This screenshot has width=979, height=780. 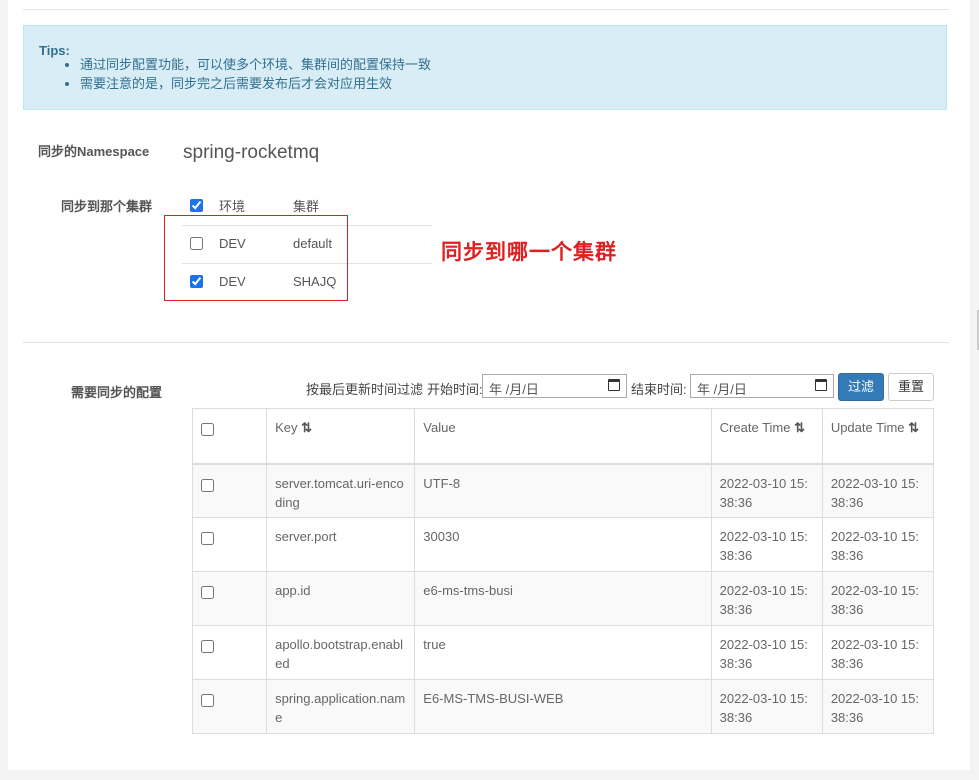 What do you see at coordinates (229, 436) in the screenshot?
I see `select-all-header-cell` at bounding box center [229, 436].